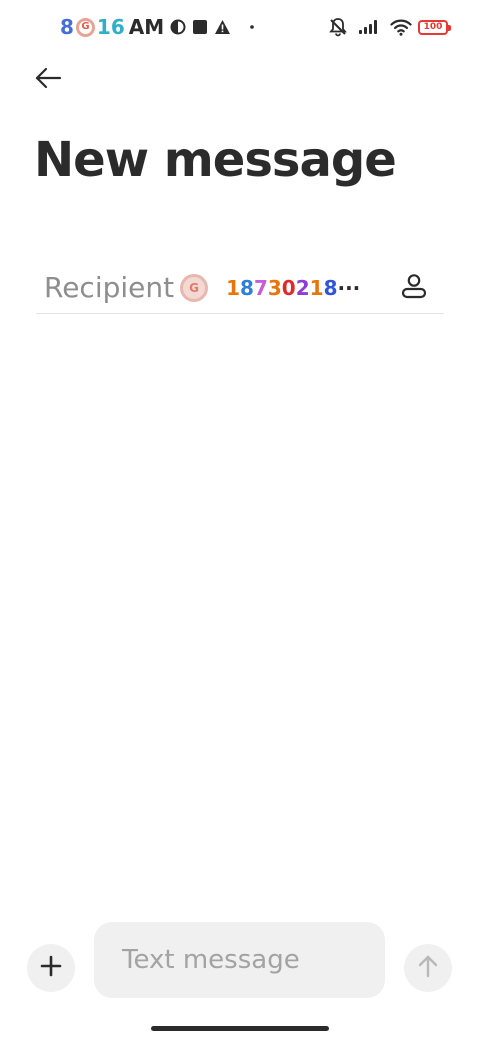 This screenshot has height=1040, width=480. I want to click on wifi-icon, so click(401, 27).